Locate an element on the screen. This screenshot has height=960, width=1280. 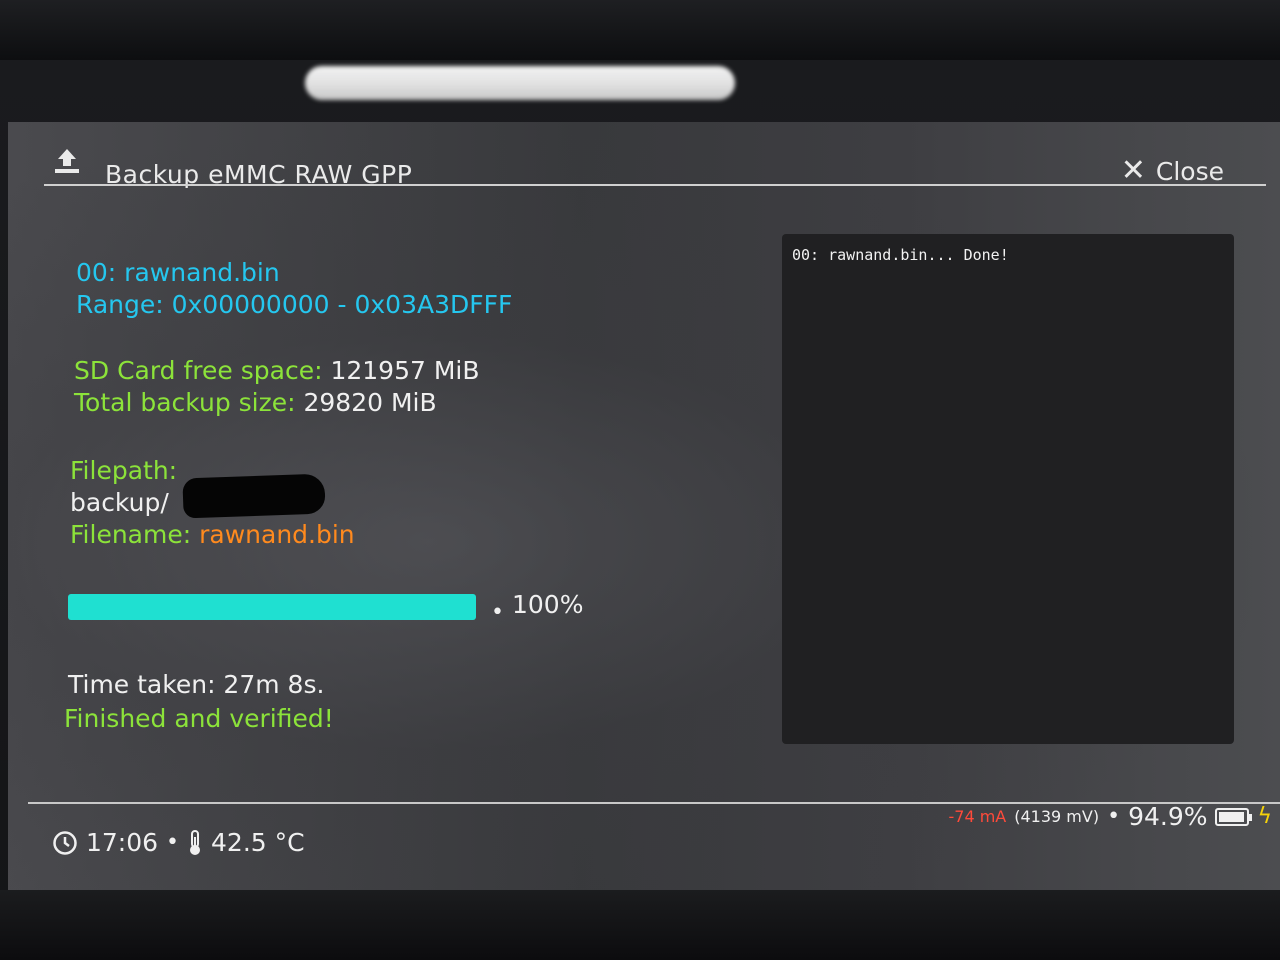
time-taken: Time taken: 27m 8s. is located at coordinates (196, 684).